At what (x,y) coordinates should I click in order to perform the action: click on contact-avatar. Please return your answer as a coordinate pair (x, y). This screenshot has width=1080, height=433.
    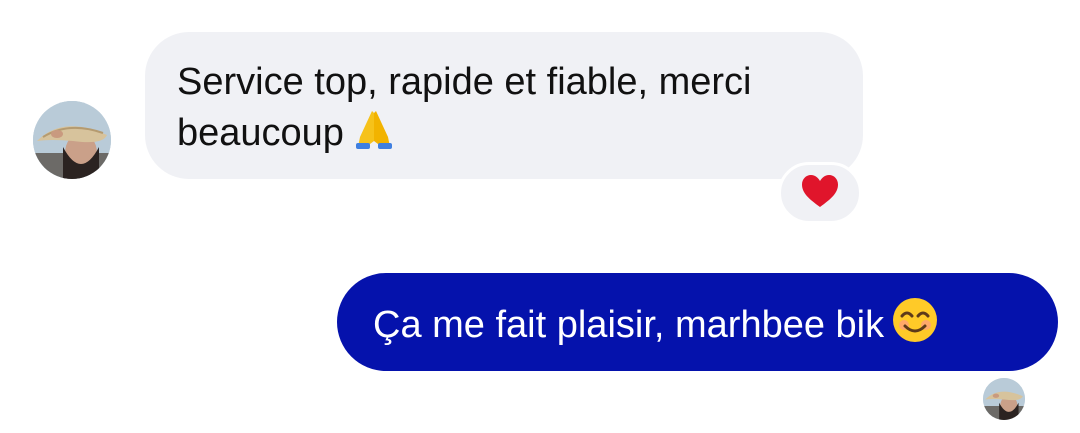
    Looking at the image, I should click on (72, 140).